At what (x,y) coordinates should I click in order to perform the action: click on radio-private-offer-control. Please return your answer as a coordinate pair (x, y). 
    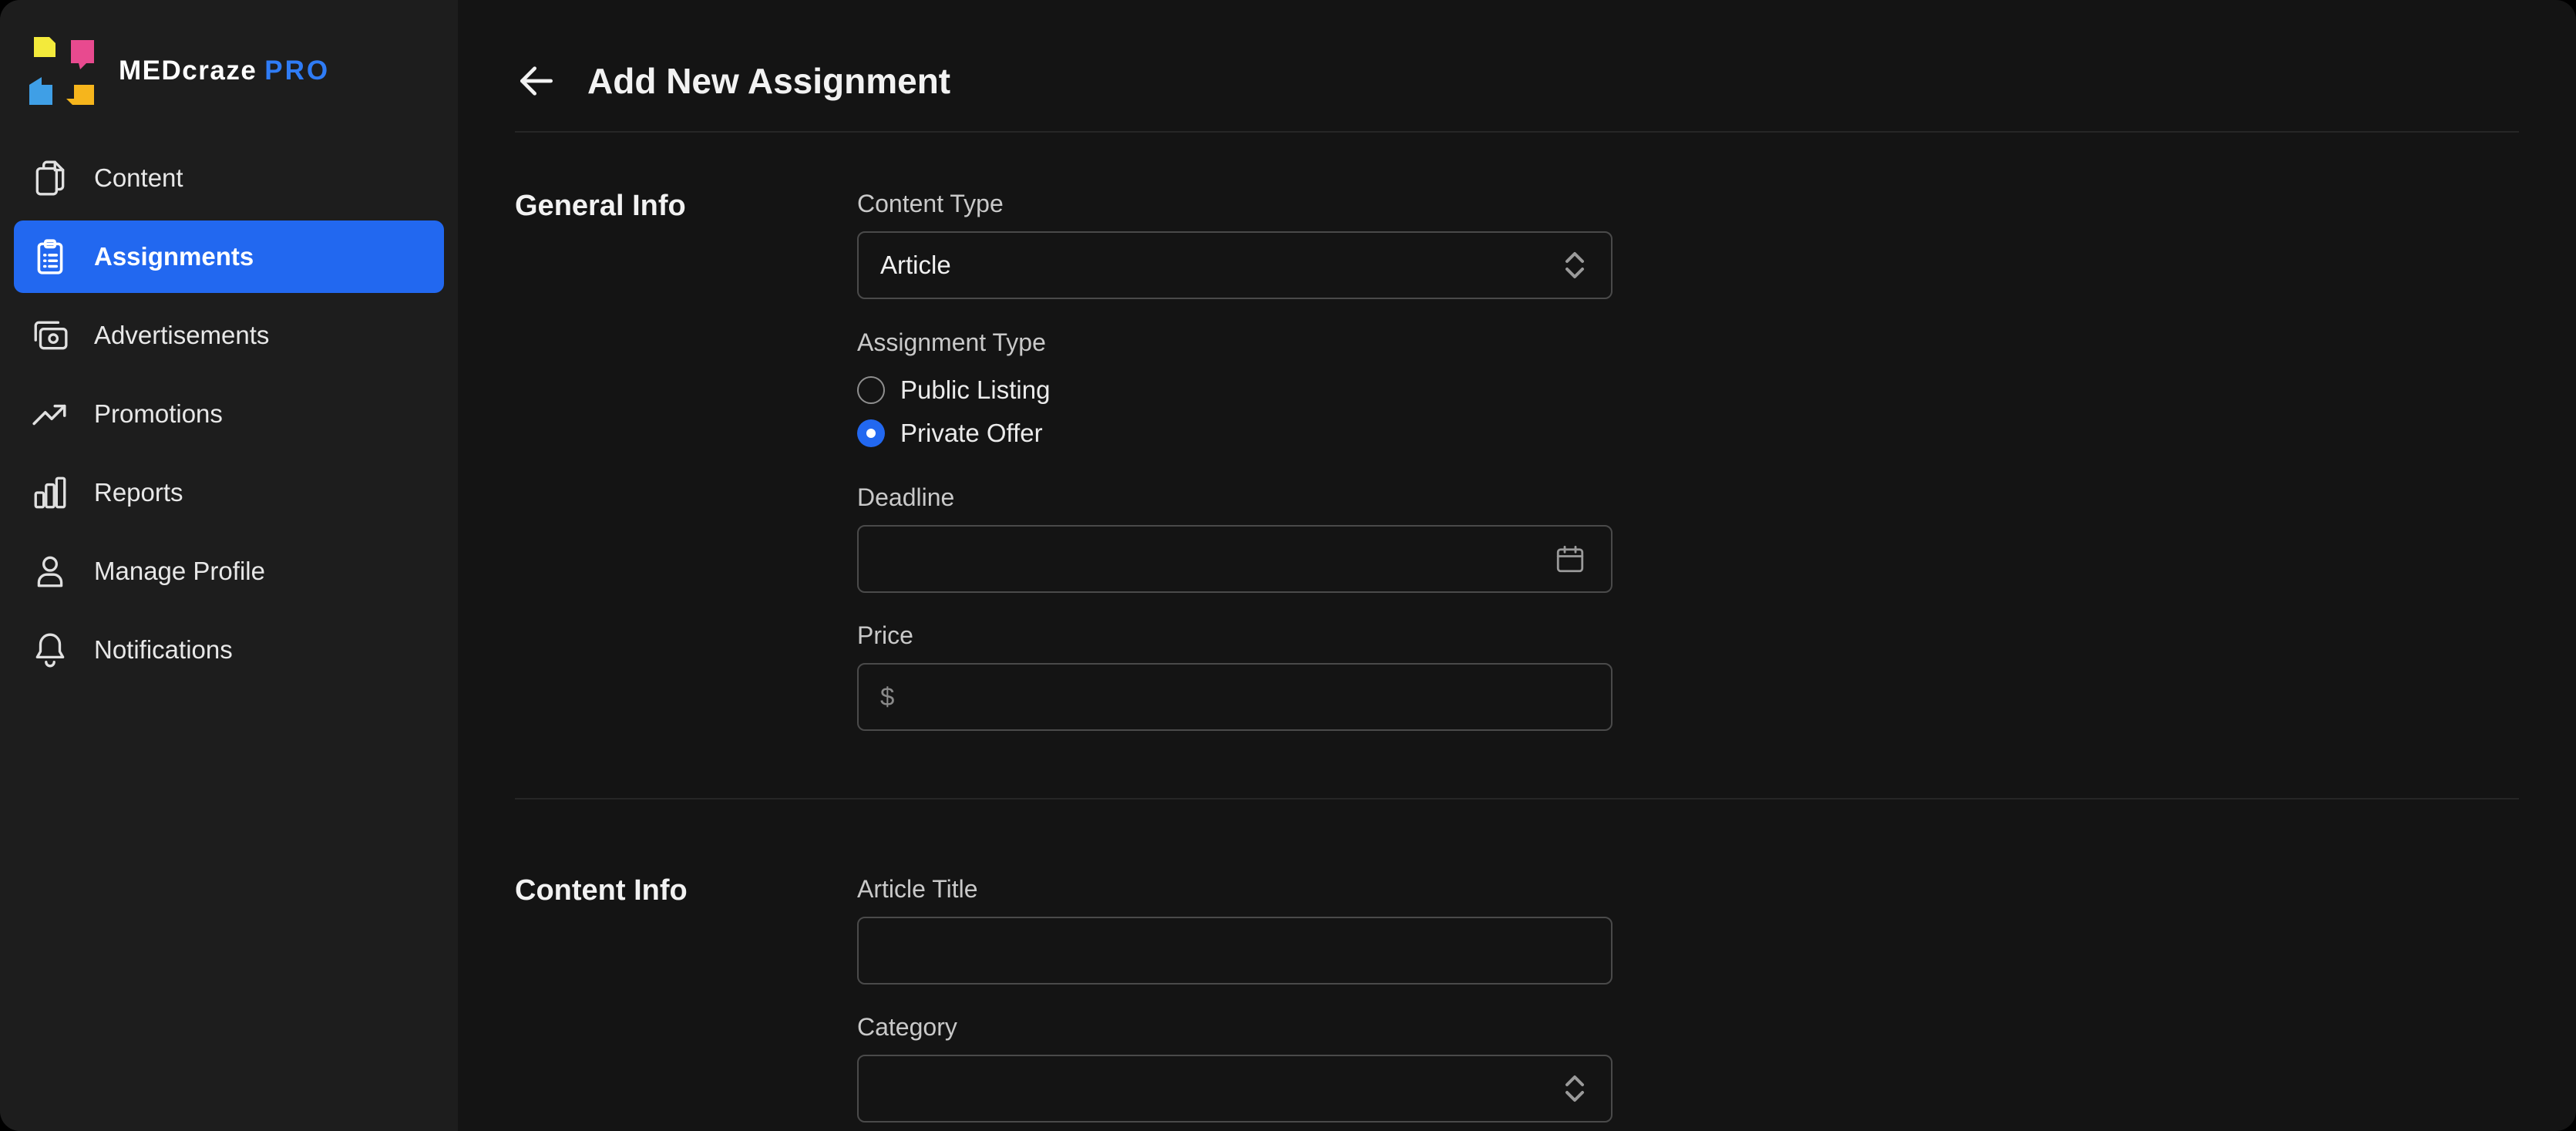
    Looking at the image, I should click on (871, 433).